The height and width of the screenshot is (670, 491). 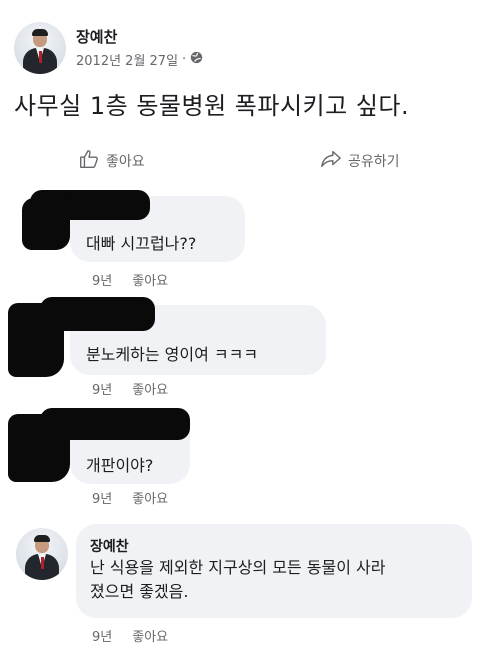 I want to click on share-button: 공유하기, so click(x=360, y=161).